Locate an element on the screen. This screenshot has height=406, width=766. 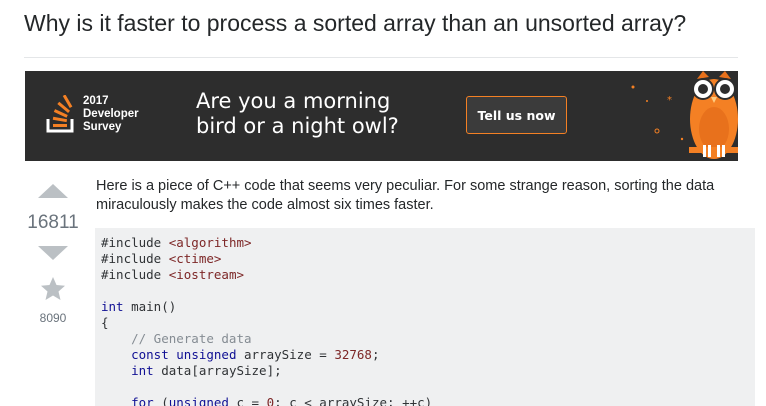
survey-developer: Developer is located at coordinates (111, 114).